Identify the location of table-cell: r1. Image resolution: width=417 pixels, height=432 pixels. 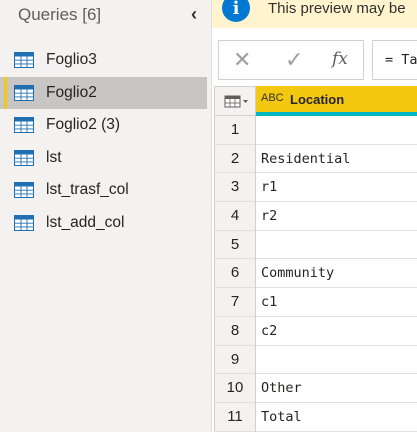
(336, 188).